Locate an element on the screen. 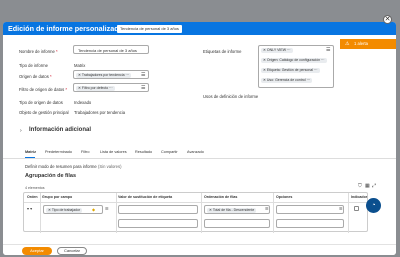  chevron-right-icon: › is located at coordinates (21, 131).